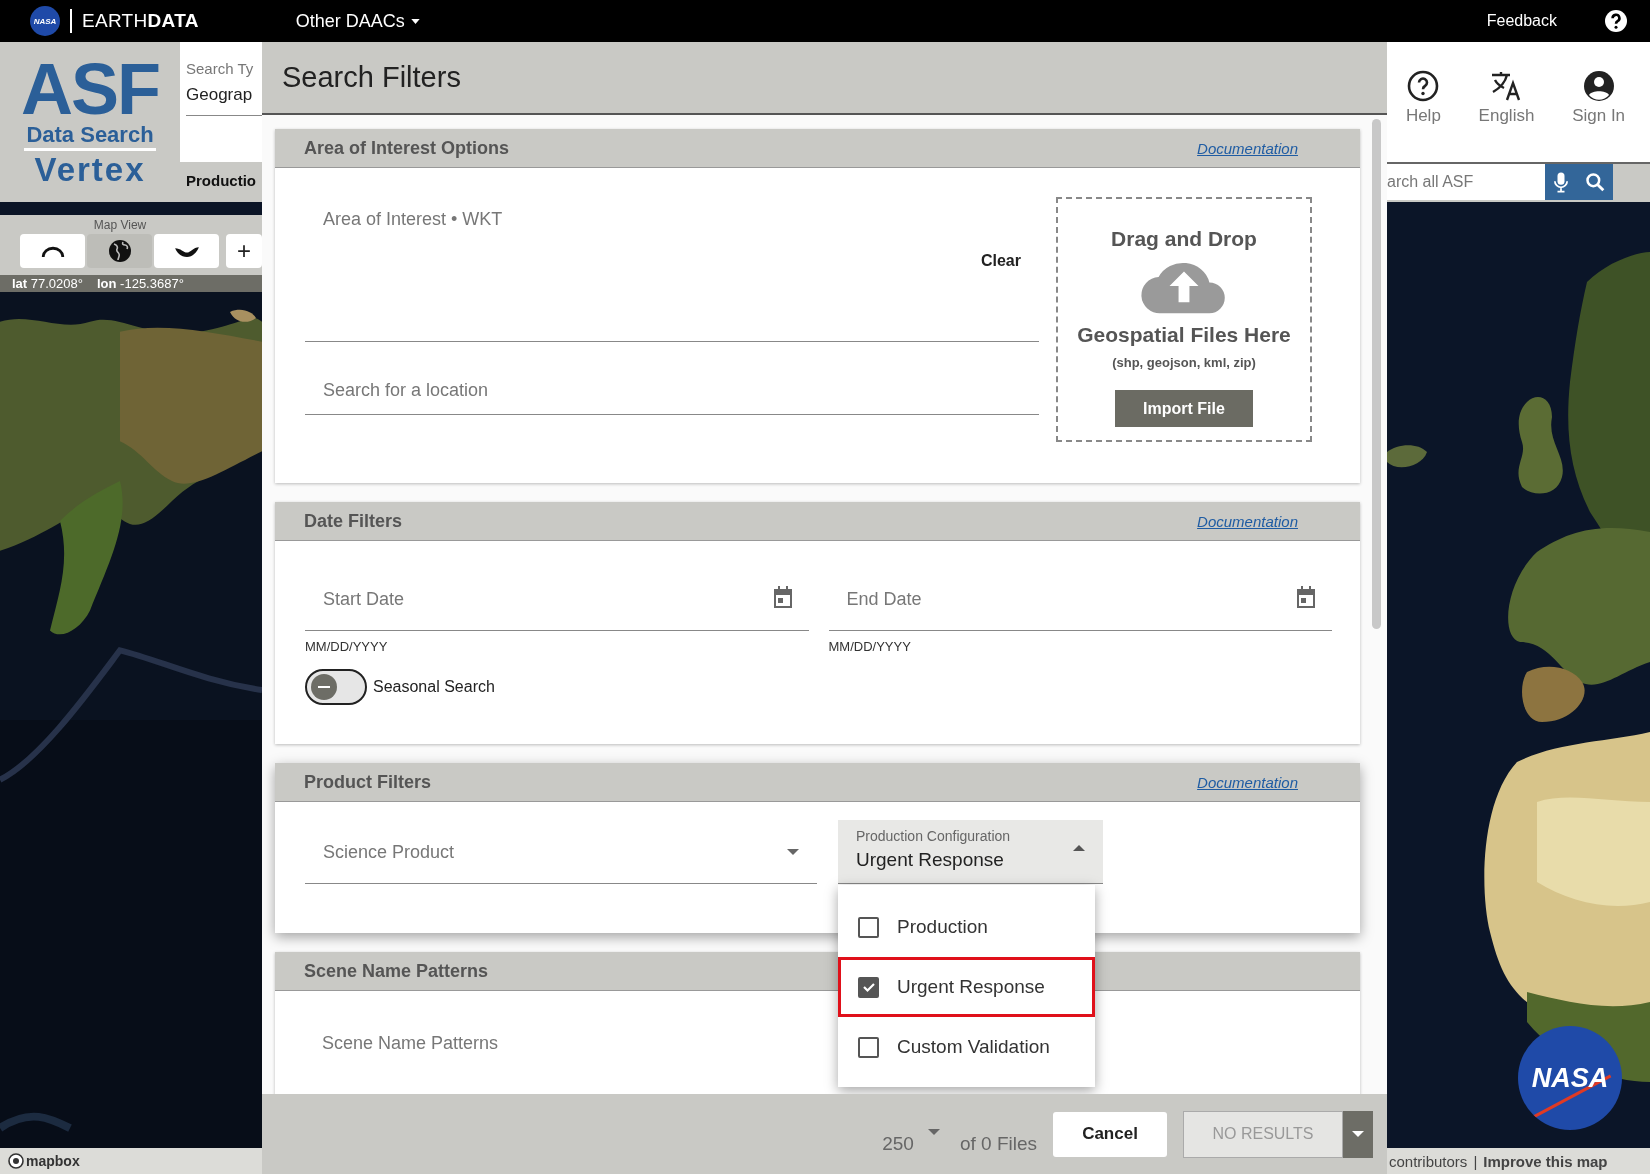 Image resolution: width=1650 pixels, height=1174 pixels. Describe the element at coordinates (221, 102) in the screenshot. I see `search-type-select: Search Ty Geograp` at that location.